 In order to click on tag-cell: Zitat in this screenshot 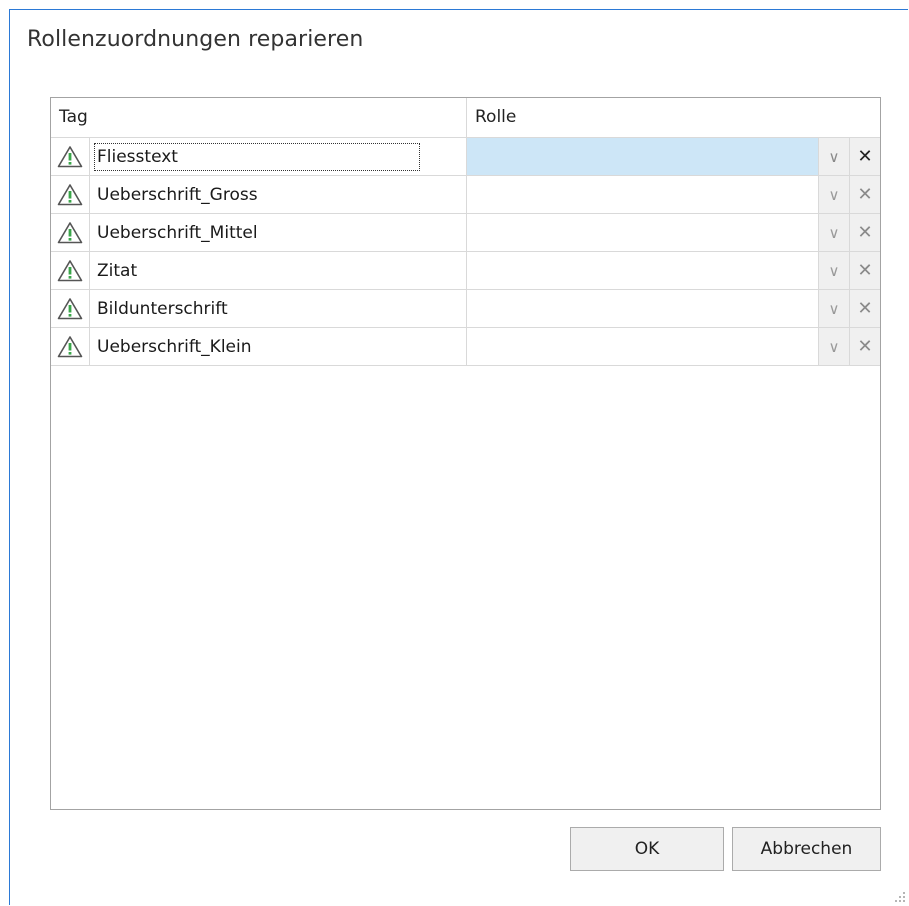, I will do `click(278, 270)`.